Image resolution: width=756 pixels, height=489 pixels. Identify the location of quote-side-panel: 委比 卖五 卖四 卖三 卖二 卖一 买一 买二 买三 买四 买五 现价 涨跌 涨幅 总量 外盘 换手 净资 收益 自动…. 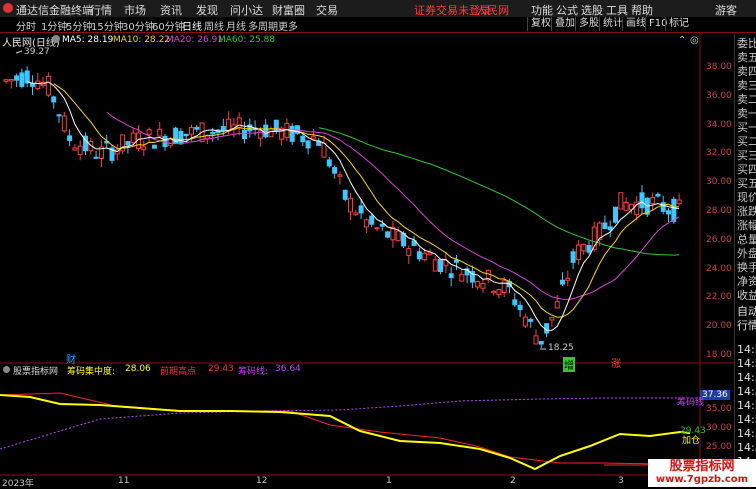
(745, 257).